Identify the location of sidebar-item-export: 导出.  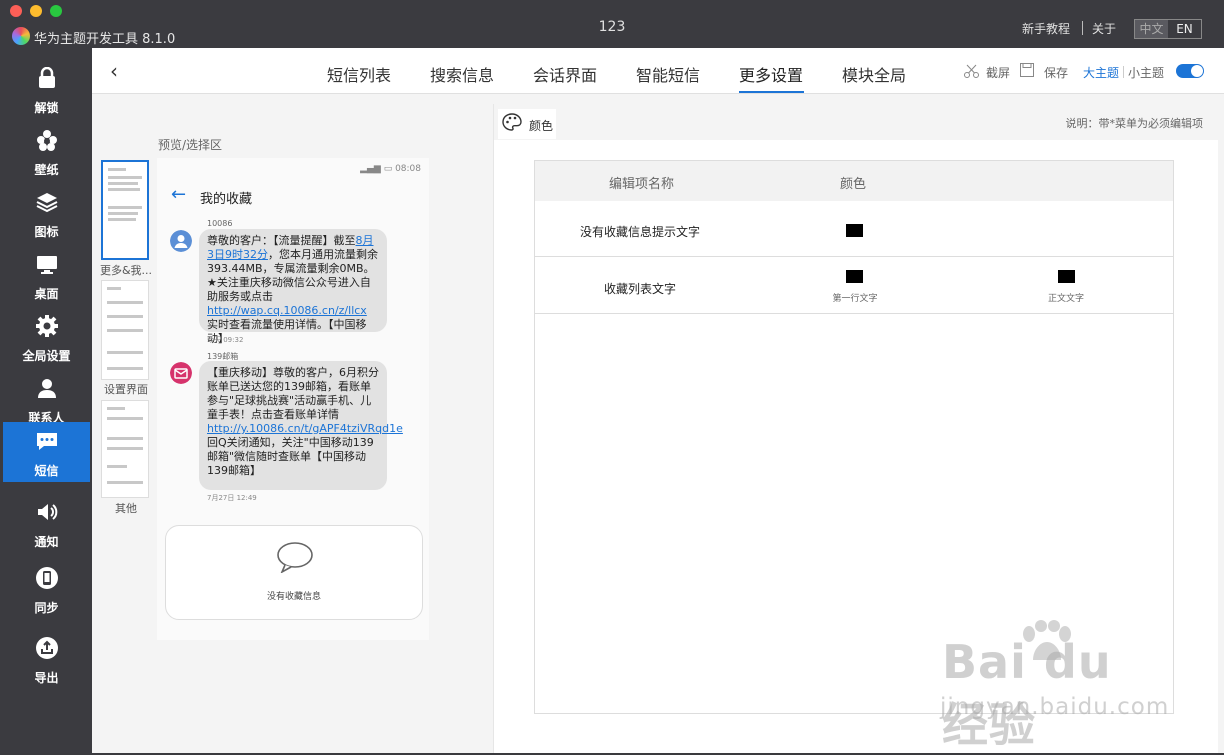
(46, 659).